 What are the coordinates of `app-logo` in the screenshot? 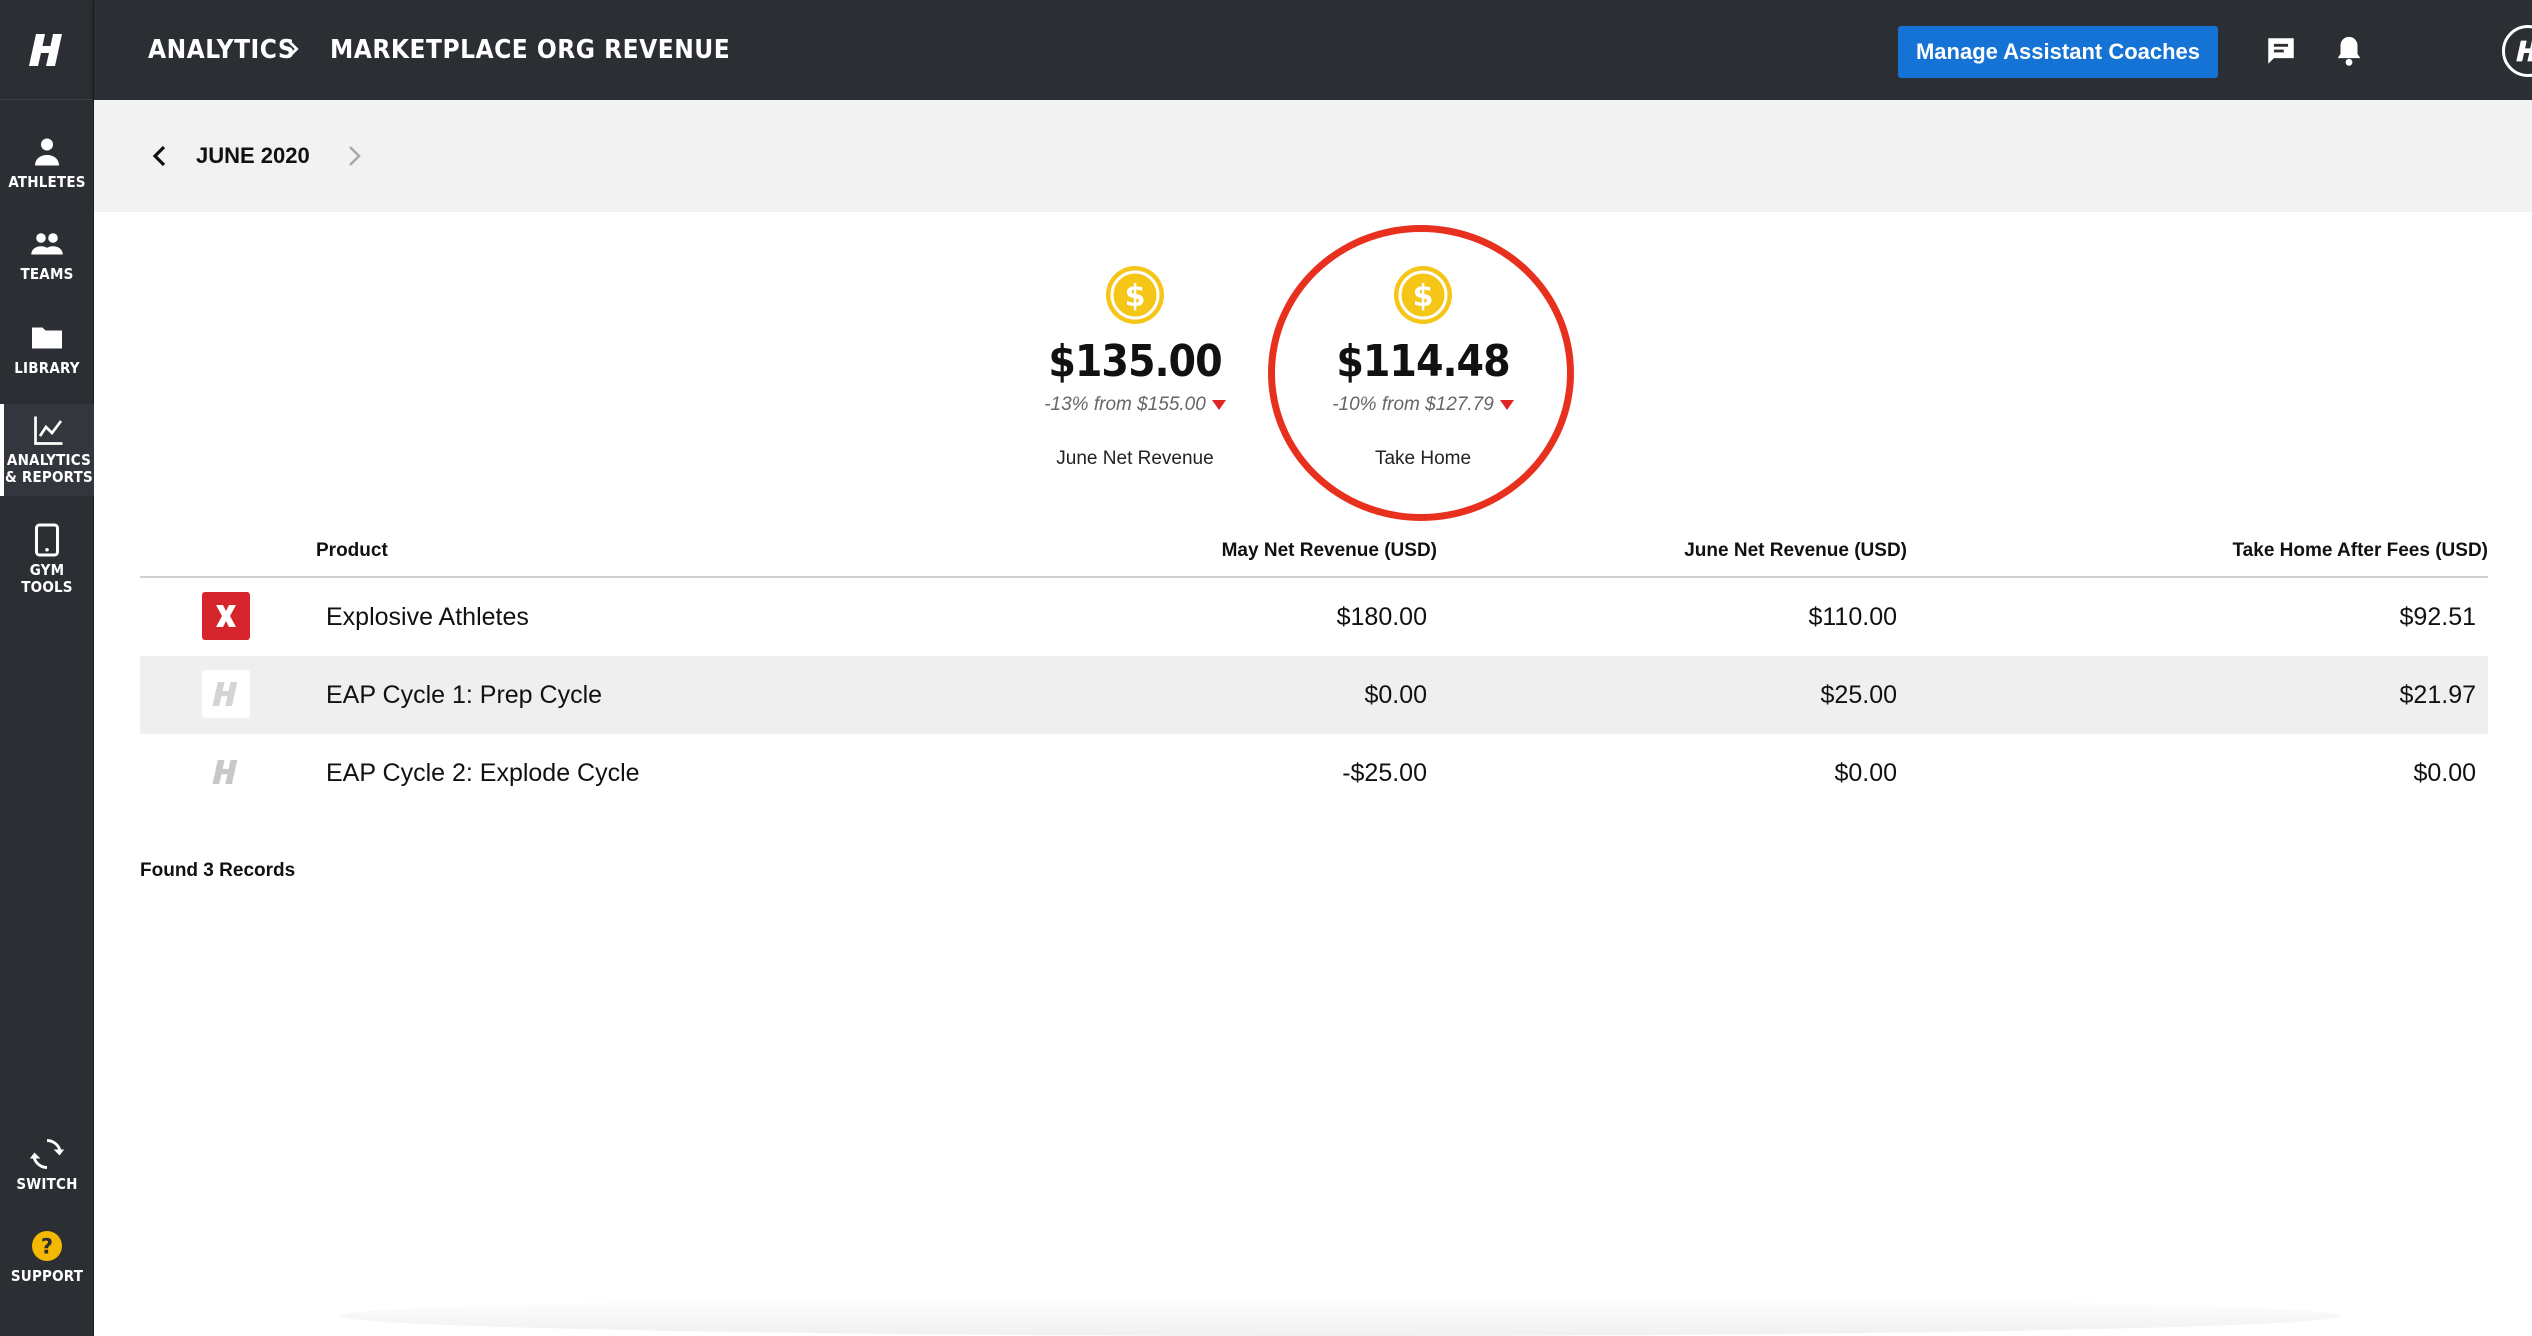 It's located at (46, 50).